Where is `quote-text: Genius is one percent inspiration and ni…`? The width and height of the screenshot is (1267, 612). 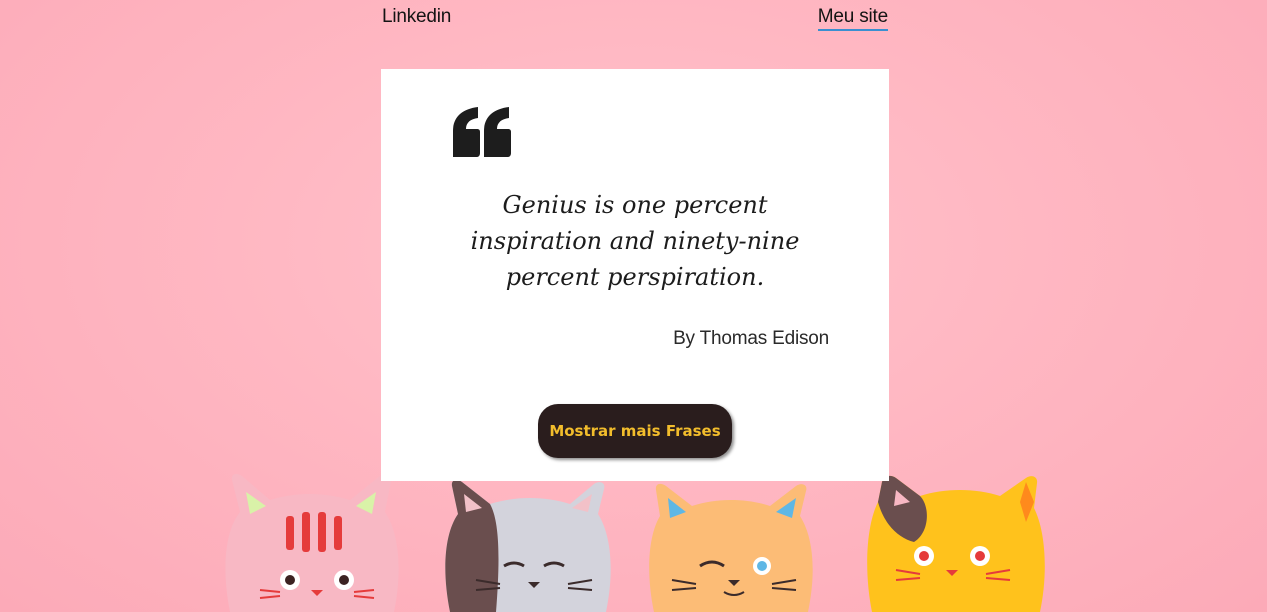
quote-text: Genius is one percent inspiration and ni… is located at coordinates (635, 241).